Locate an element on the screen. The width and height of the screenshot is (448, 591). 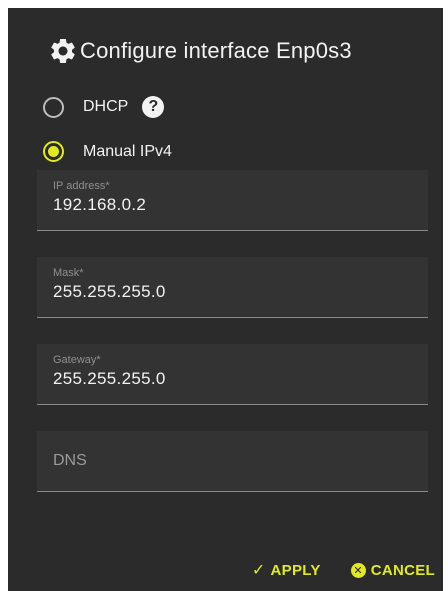
mask-field: Mask* 255.255.255.0 is located at coordinates (232, 287).